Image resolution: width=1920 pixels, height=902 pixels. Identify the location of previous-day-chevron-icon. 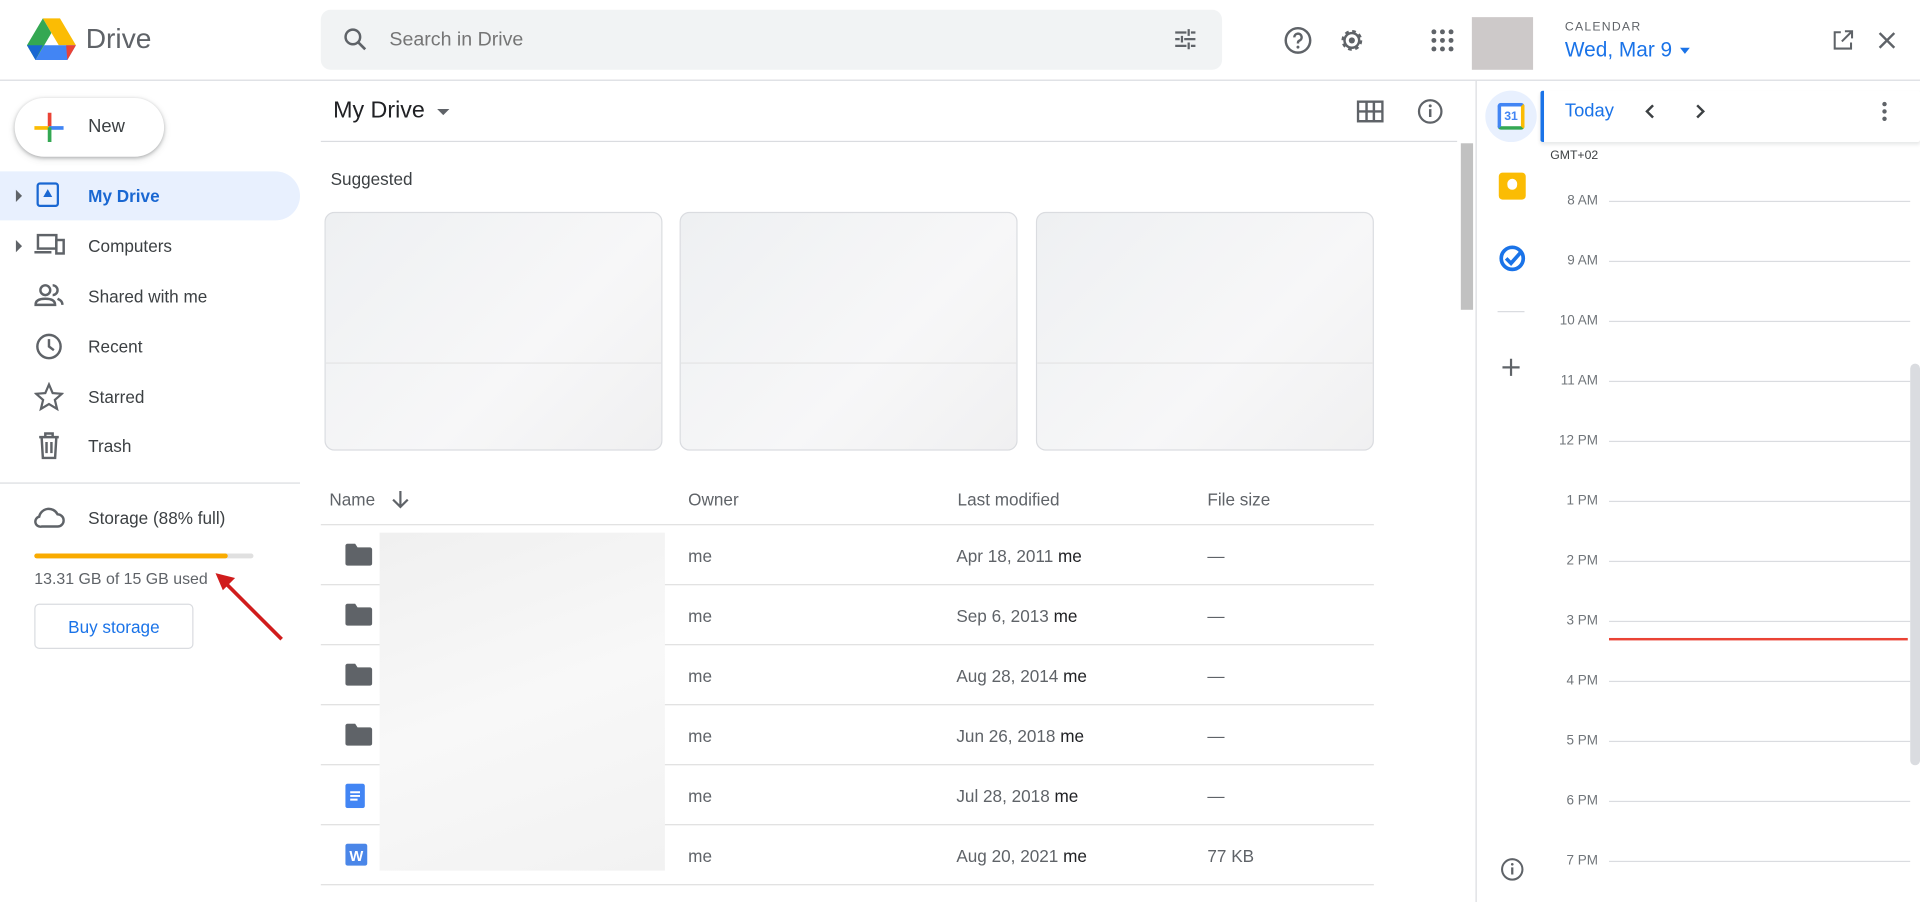
(1650, 112).